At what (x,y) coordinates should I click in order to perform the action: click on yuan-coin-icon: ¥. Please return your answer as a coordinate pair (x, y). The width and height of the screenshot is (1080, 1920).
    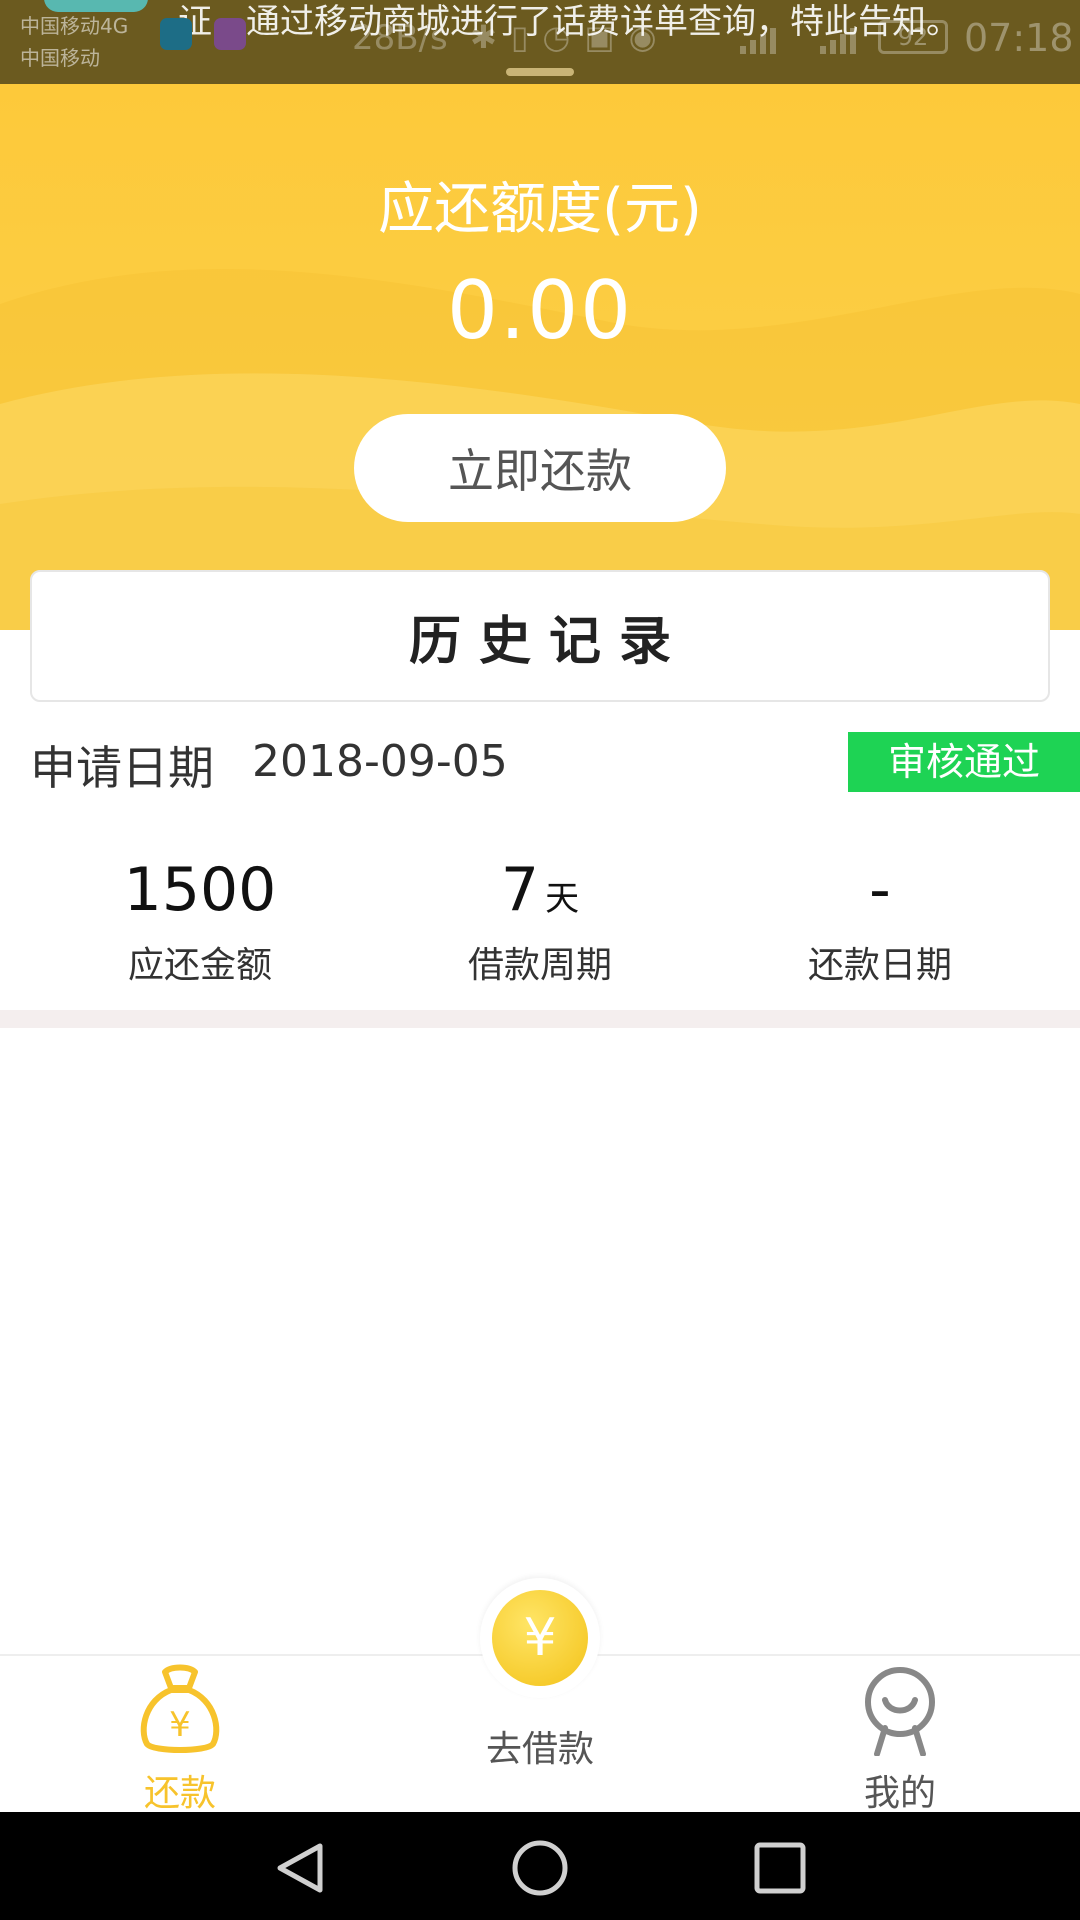
    Looking at the image, I should click on (540, 1638).